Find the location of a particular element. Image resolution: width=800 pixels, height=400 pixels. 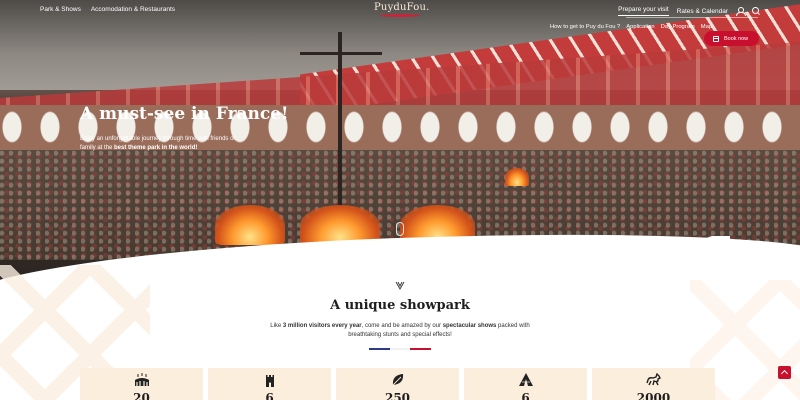

stat-card: 2000 is located at coordinates (653, 384).